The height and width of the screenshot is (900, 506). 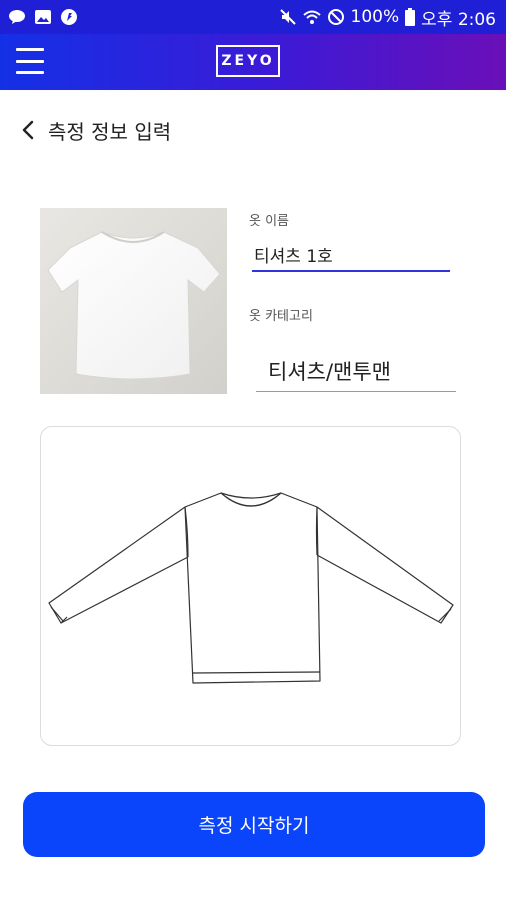 What do you see at coordinates (17, 17) in the screenshot?
I see `message-icon` at bounding box center [17, 17].